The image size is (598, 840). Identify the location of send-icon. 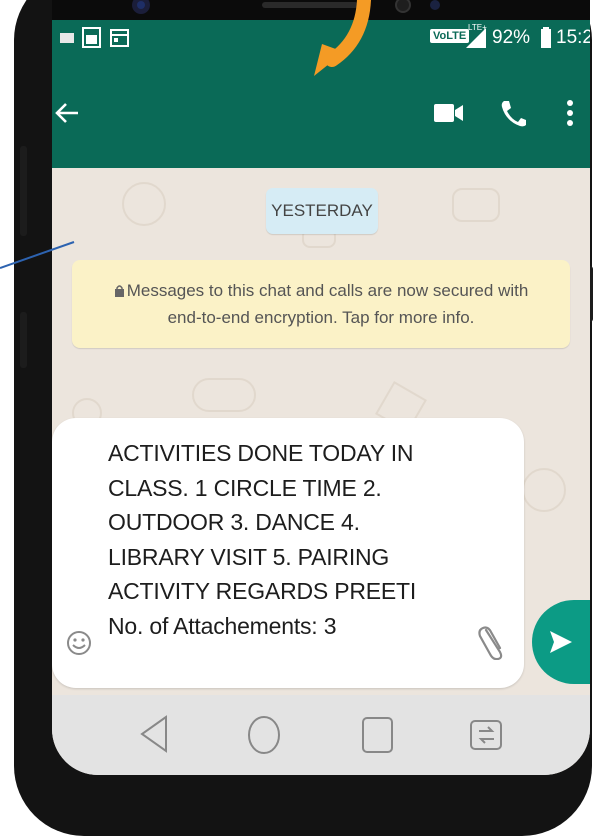
(561, 642).